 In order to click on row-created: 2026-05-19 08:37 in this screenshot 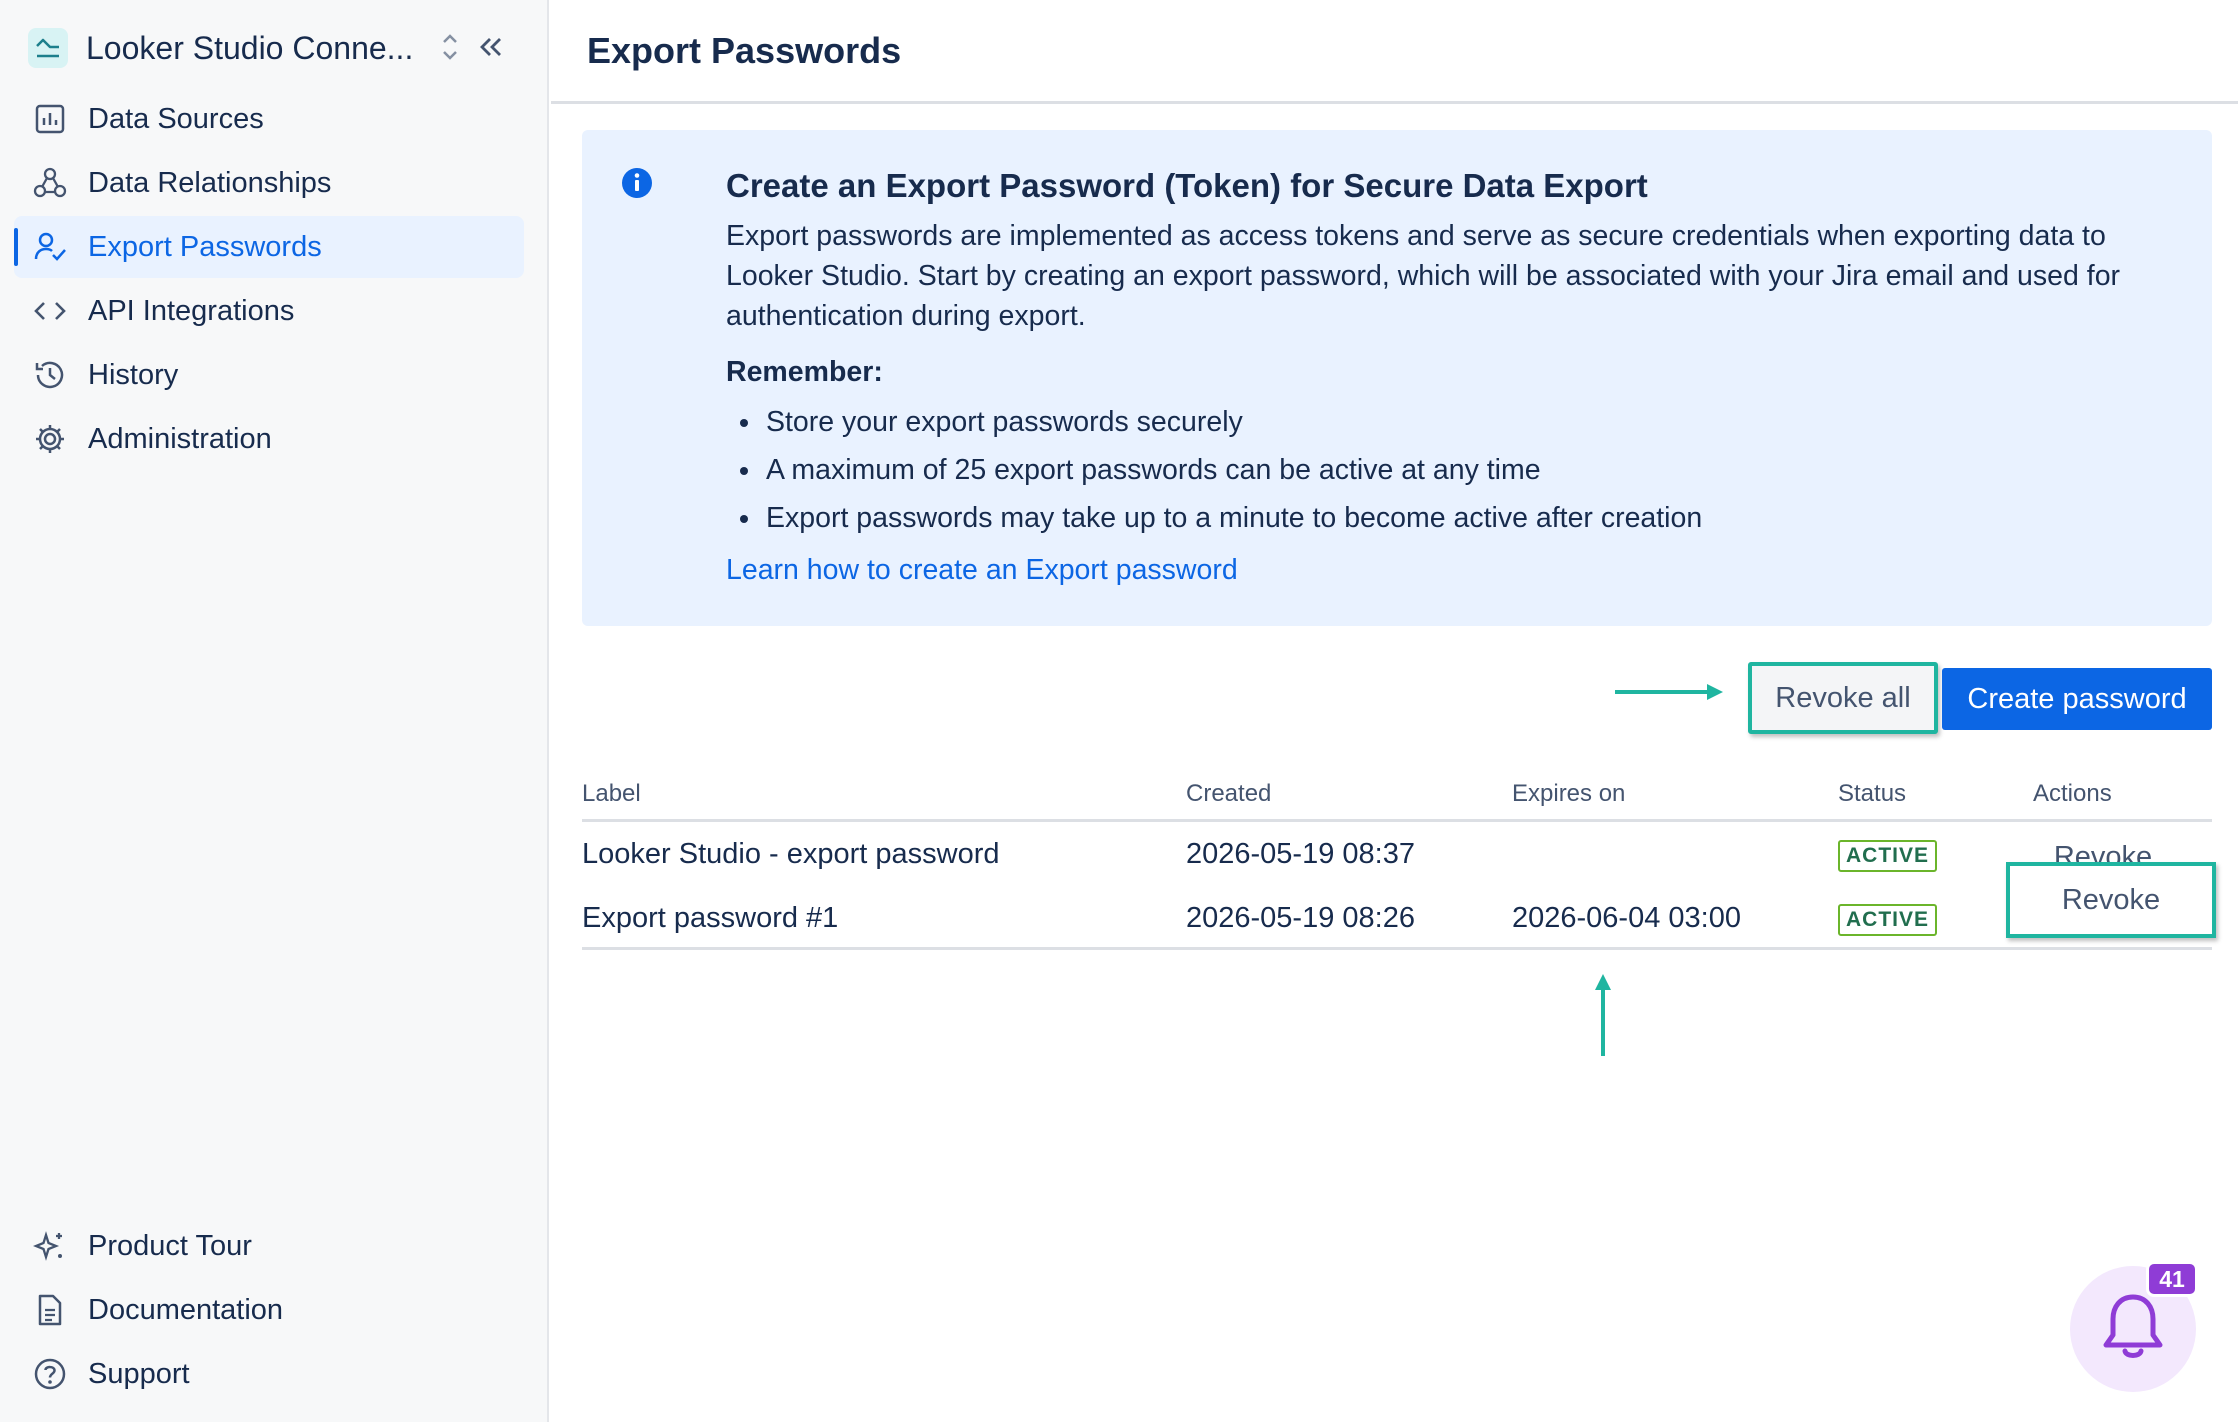, I will do `click(1300, 854)`.